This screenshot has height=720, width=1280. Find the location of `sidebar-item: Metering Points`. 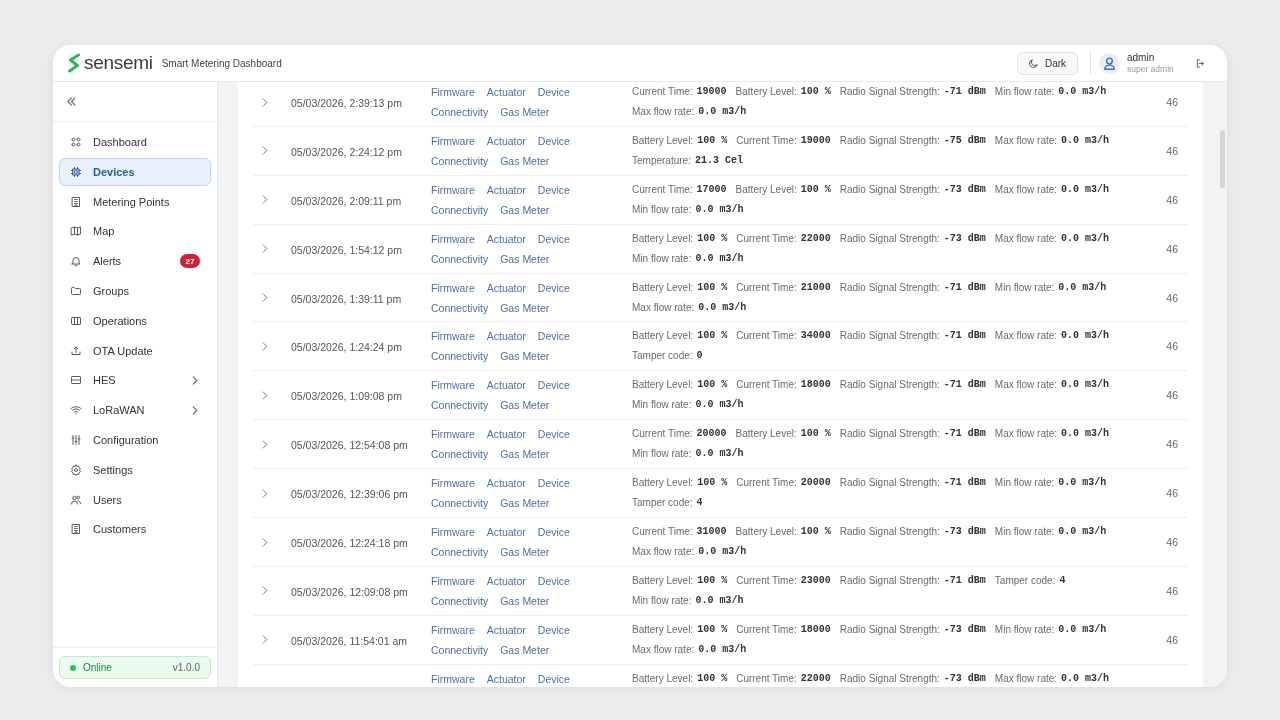

sidebar-item: Metering Points is located at coordinates (135, 201).